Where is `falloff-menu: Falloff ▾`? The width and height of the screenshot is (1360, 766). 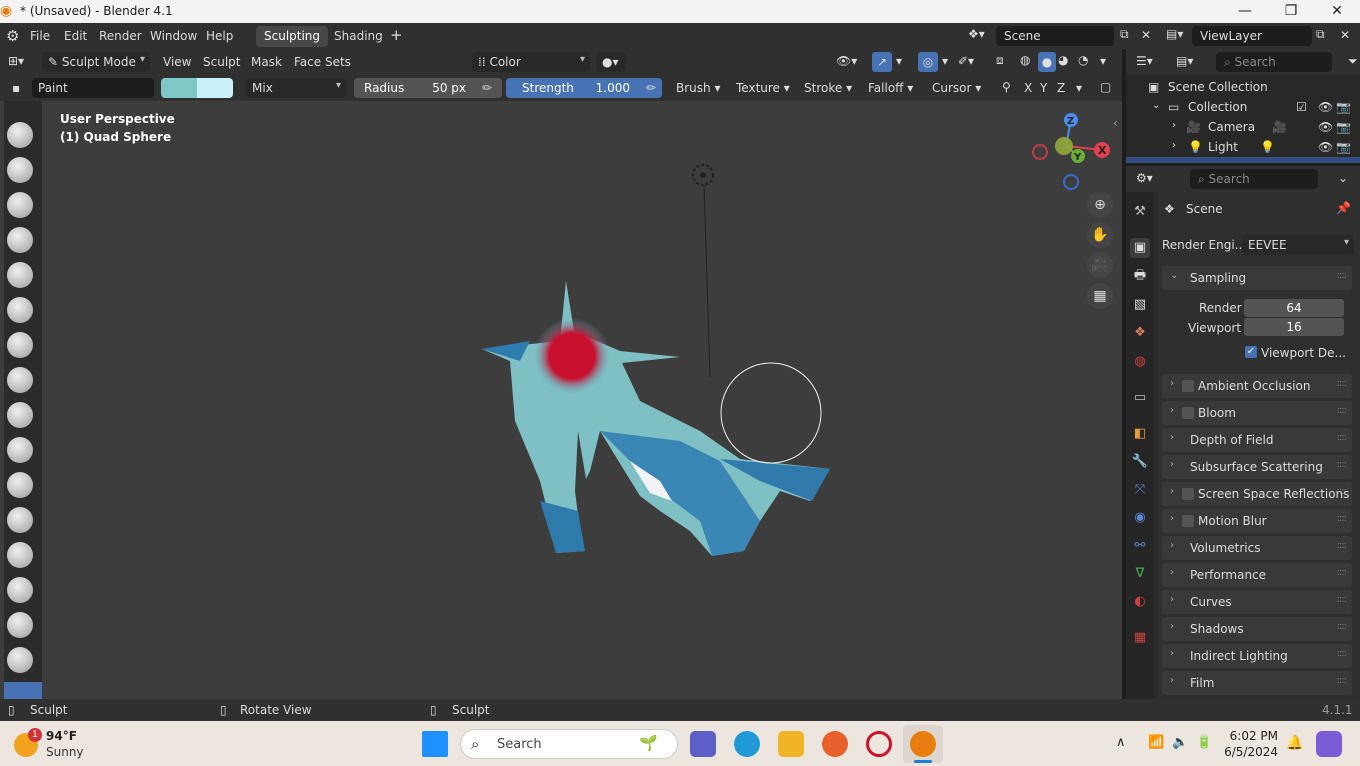
falloff-menu: Falloff ▾ is located at coordinates (890, 88).